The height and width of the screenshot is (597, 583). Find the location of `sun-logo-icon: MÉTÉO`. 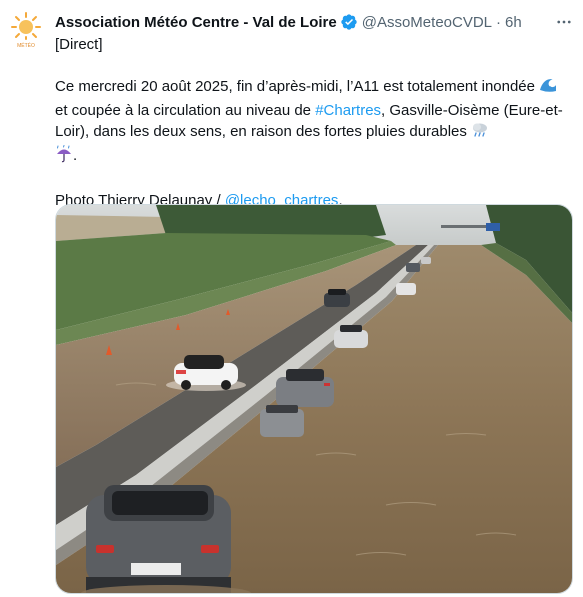

sun-logo-icon: MÉTÉO is located at coordinates (26, 30).